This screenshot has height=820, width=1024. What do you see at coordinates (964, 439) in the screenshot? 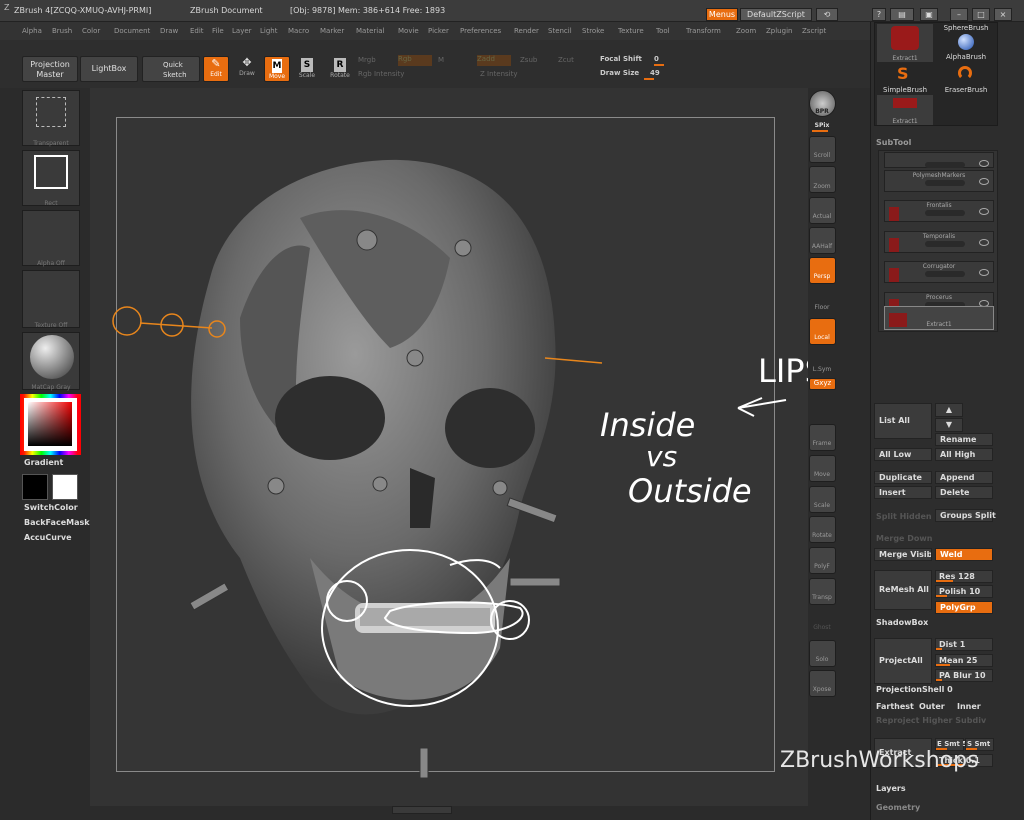
I see `rename-button: Rename` at bounding box center [964, 439].